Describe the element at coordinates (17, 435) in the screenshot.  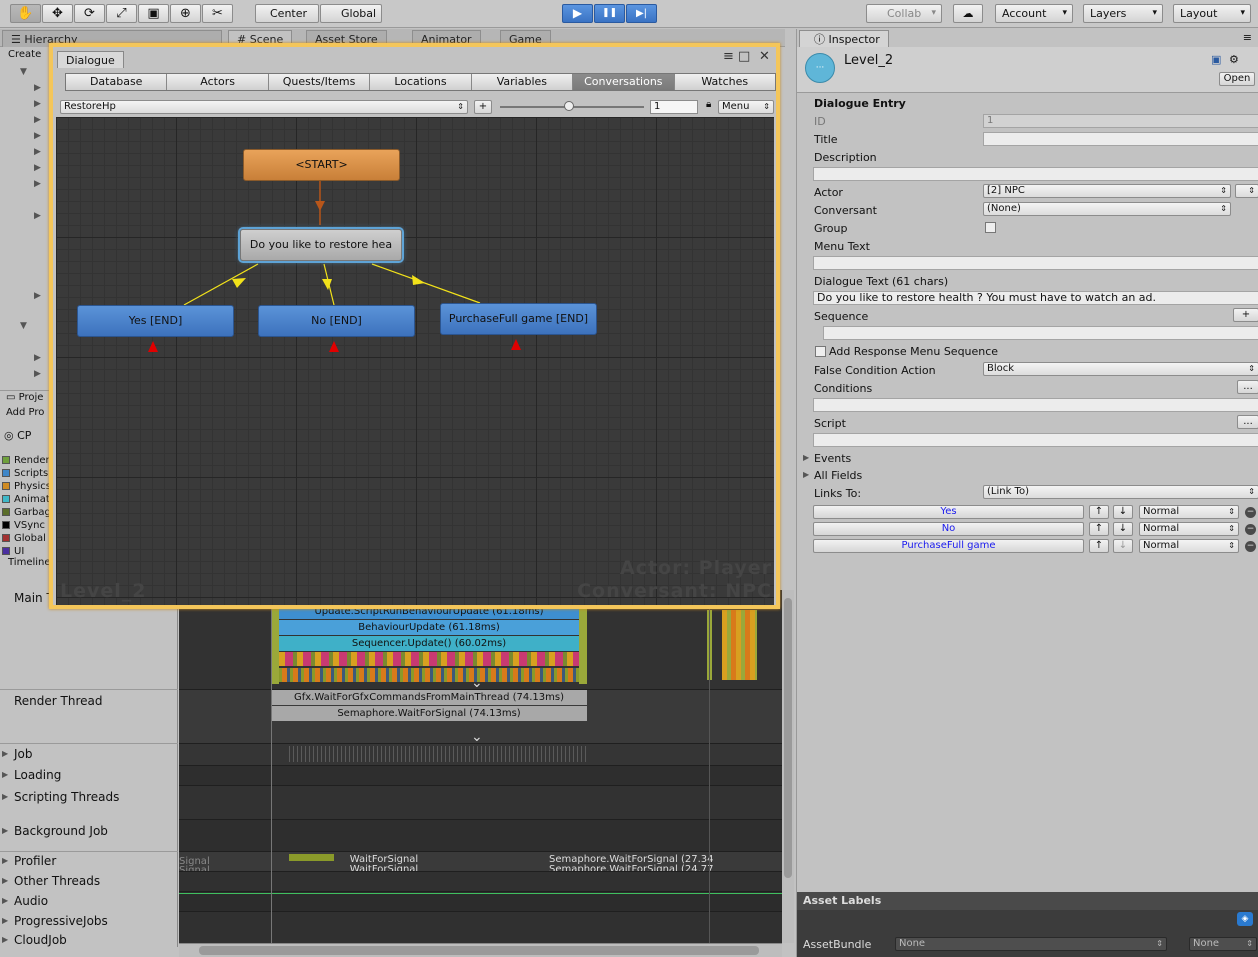
I see `cpu-usage-module: ◎ CP` at that location.